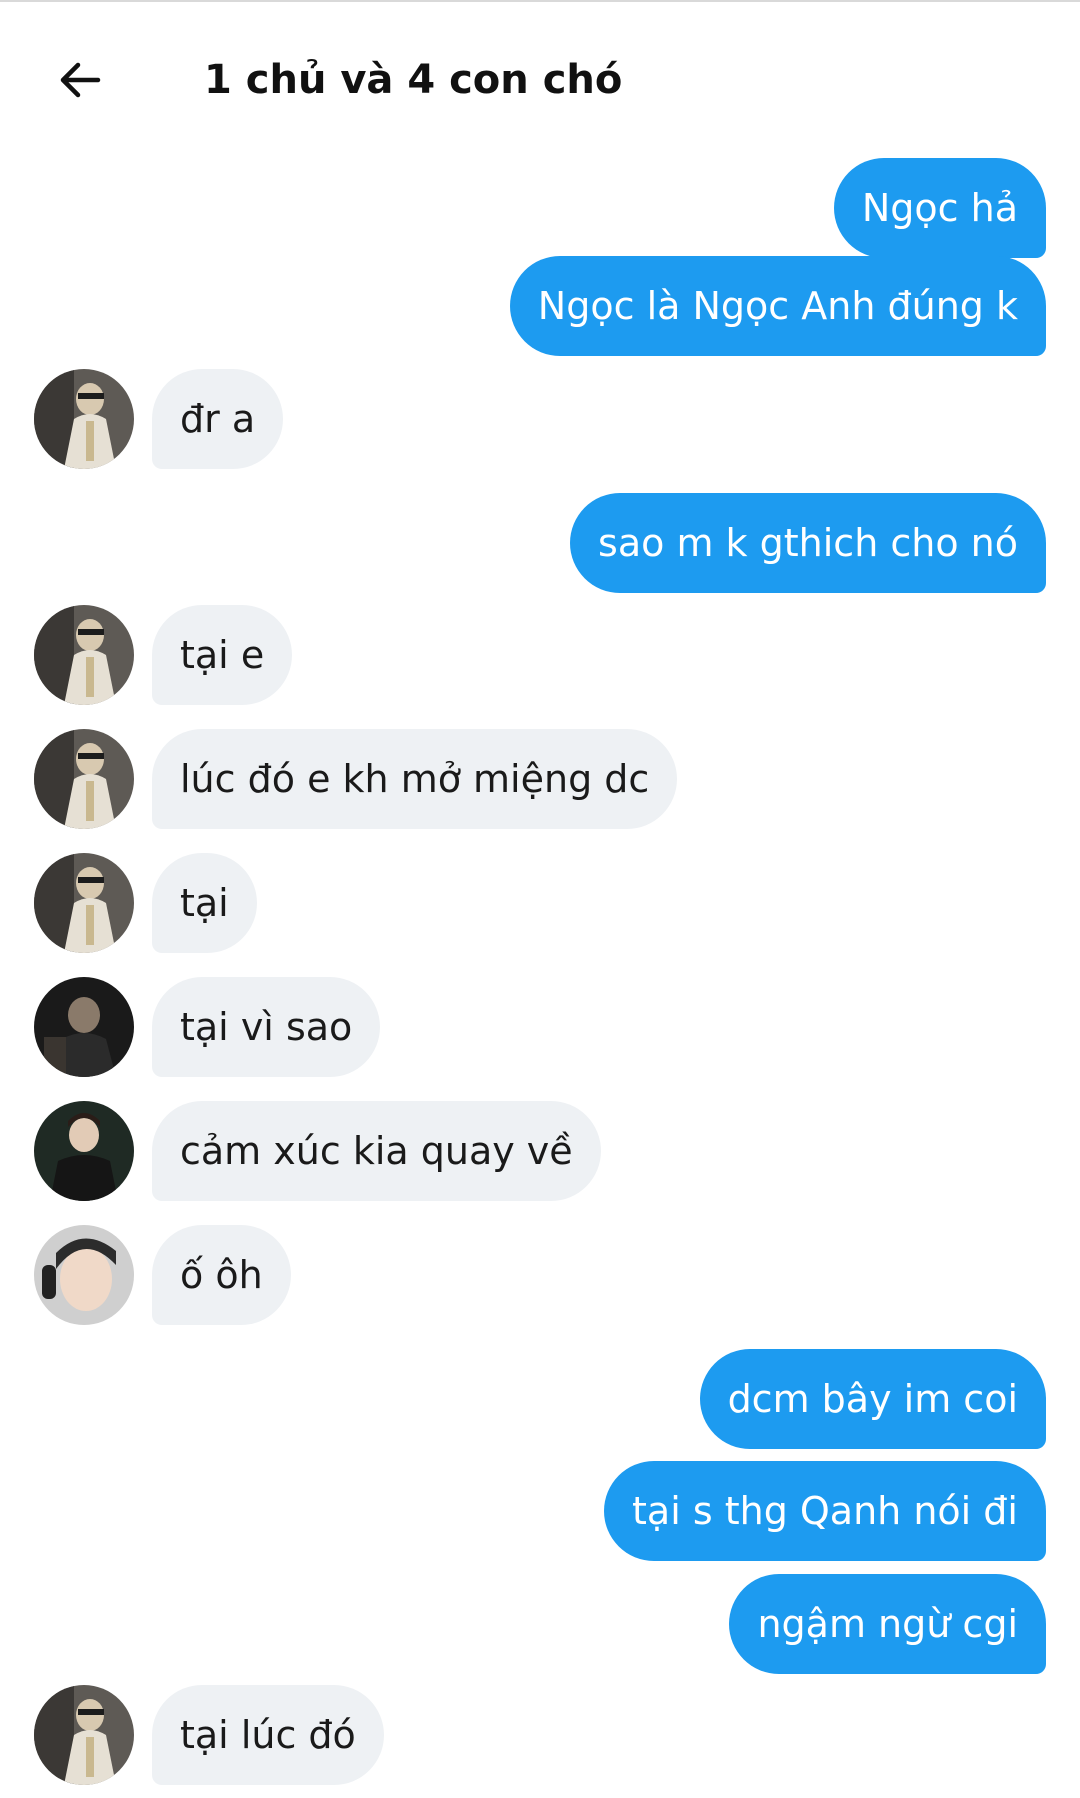 The height and width of the screenshot is (1798, 1080). Describe the element at coordinates (540, 543) in the screenshot. I see `message-row-outgoing: sao m k gthich cho nó` at that location.